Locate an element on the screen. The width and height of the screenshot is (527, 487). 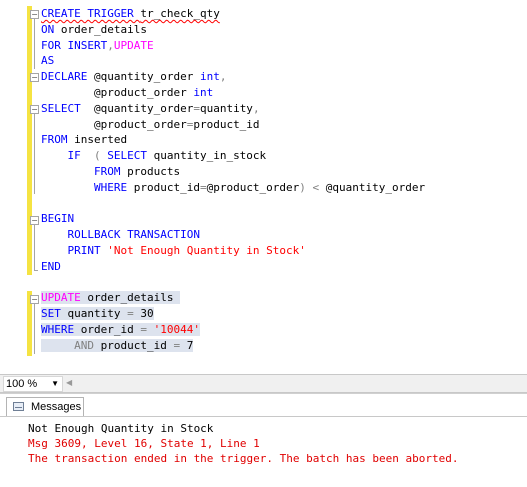
code-line: ROLLBACK TRANSACTION is located at coordinates (233, 235).